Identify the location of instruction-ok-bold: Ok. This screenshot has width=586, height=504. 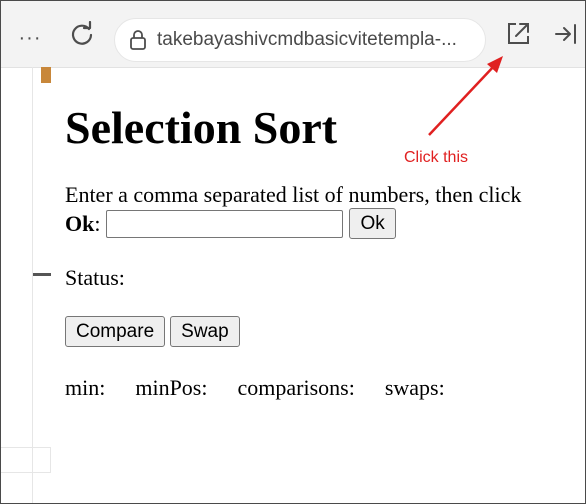
(80, 223).